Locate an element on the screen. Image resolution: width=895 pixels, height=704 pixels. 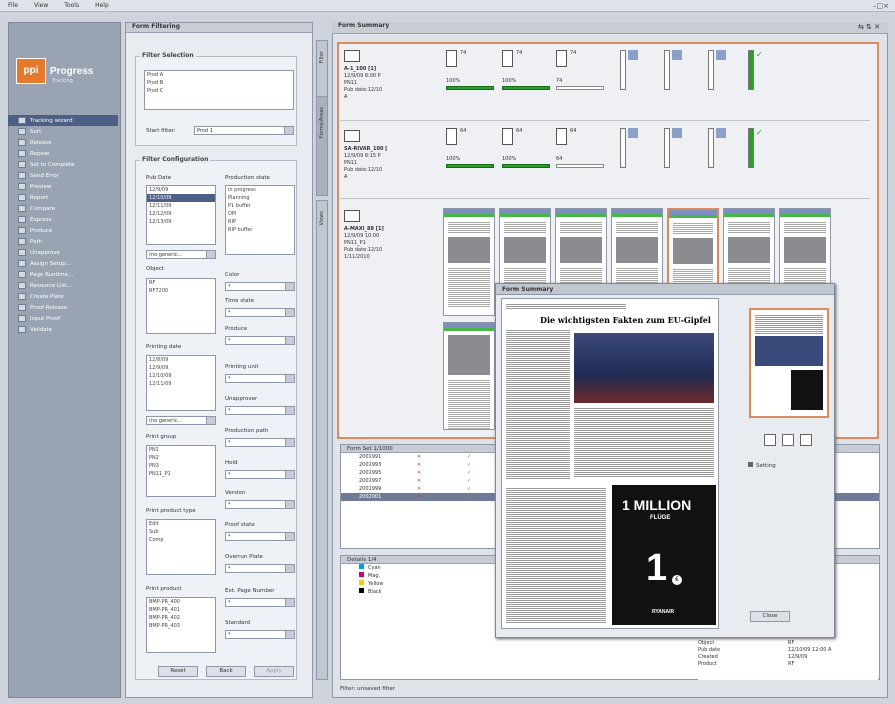
list-item: Prod C is located at coordinates (219, 91).